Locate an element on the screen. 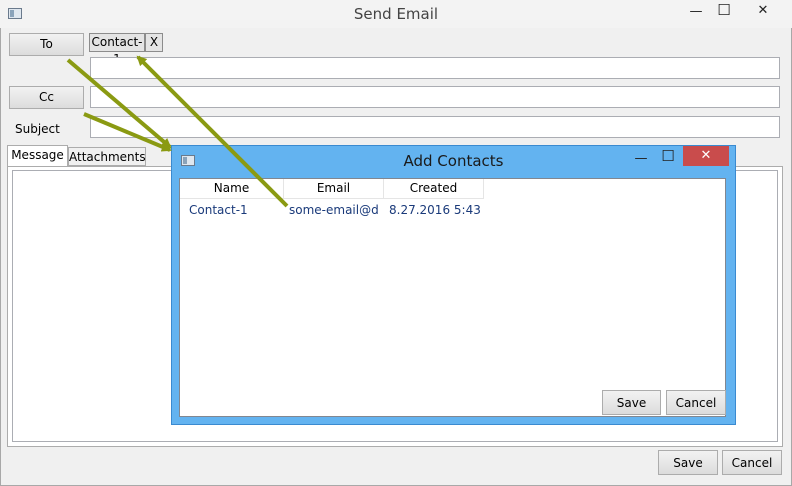  contact-created-cell: 8.27.2016 5:43 is located at coordinates (435, 210).